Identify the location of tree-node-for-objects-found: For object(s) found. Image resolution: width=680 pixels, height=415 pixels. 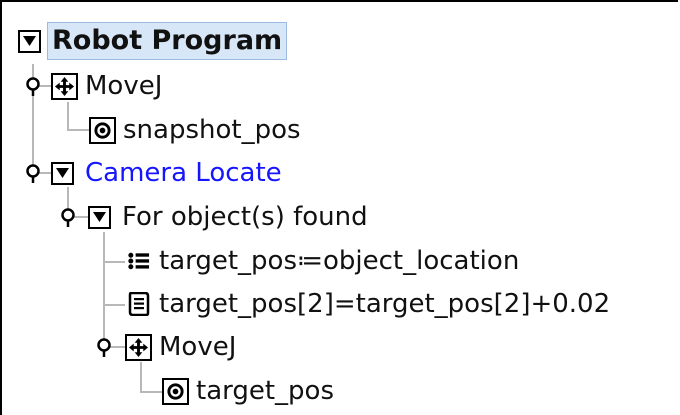
(228, 217).